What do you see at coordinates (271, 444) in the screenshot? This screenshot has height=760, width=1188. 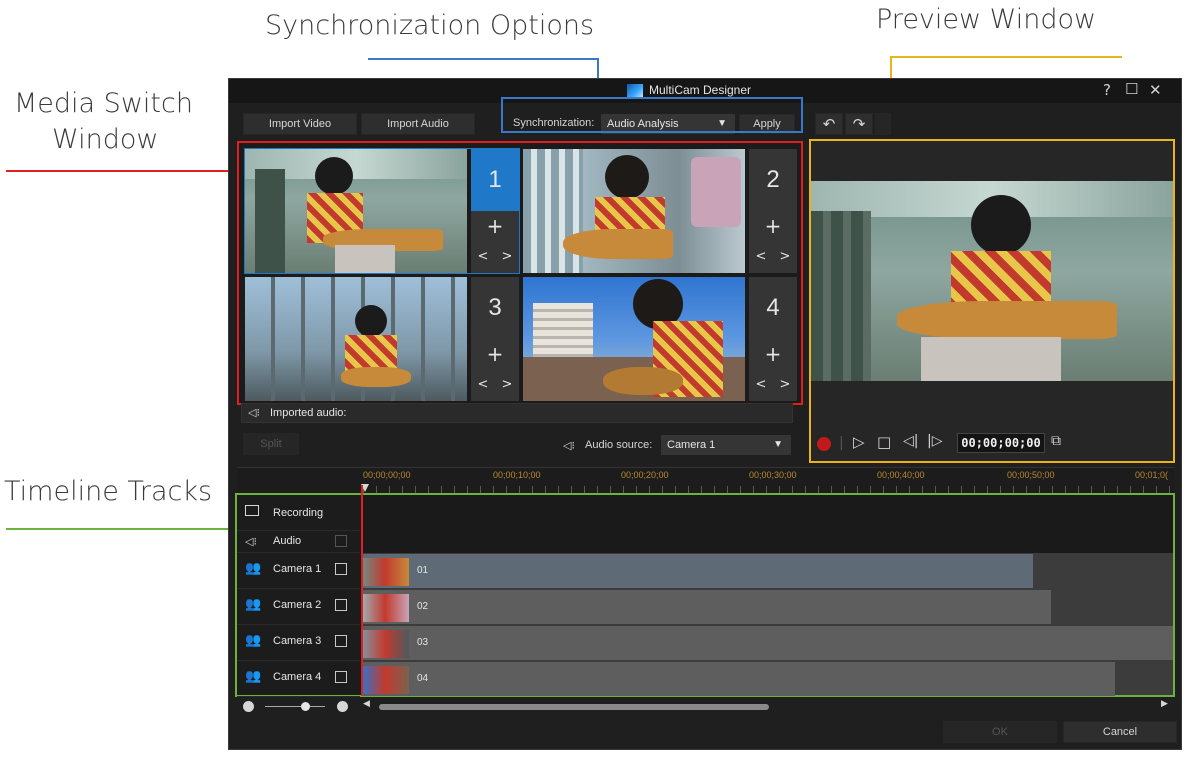 I see `split-button: Split` at bounding box center [271, 444].